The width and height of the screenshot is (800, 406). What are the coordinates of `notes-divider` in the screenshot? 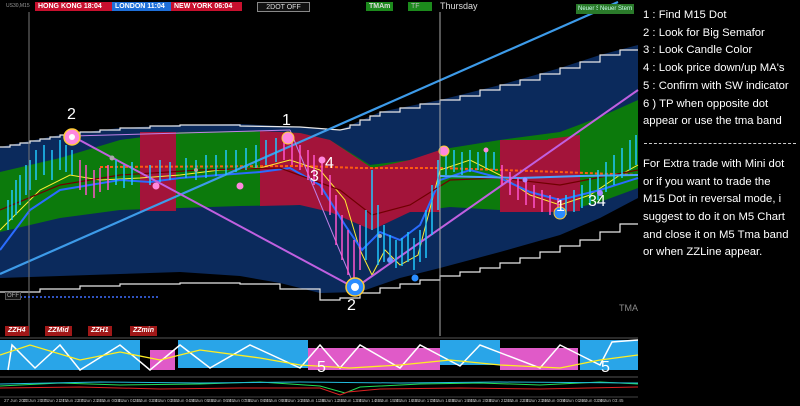 It's located at (720, 143).